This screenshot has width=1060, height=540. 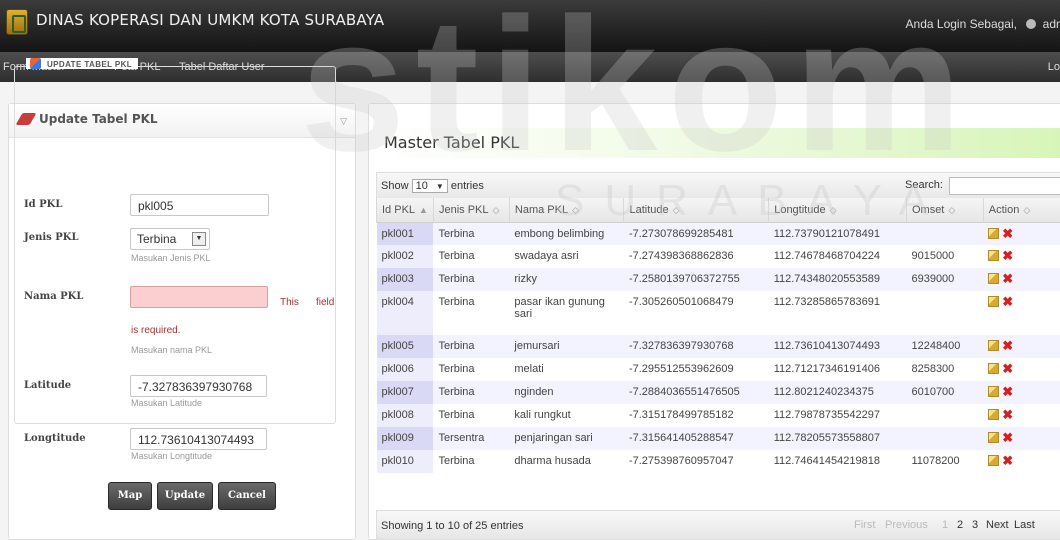 What do you see at coordinates (696, 415) in the screenshot?
I see `cell-latitude: -7.315178499785182` at bounding box center [696, 415].